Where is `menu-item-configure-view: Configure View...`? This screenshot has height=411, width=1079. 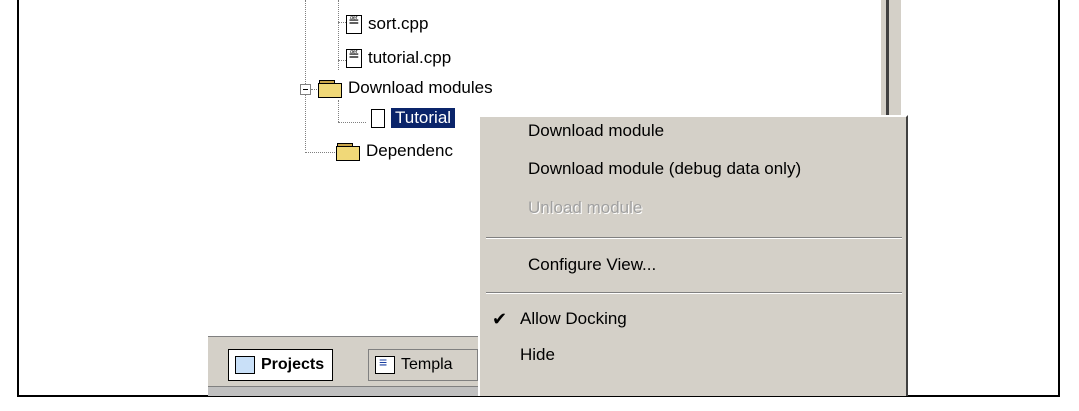 menu-item-configure-view: Configure View... is located at coordinates (592, 265).